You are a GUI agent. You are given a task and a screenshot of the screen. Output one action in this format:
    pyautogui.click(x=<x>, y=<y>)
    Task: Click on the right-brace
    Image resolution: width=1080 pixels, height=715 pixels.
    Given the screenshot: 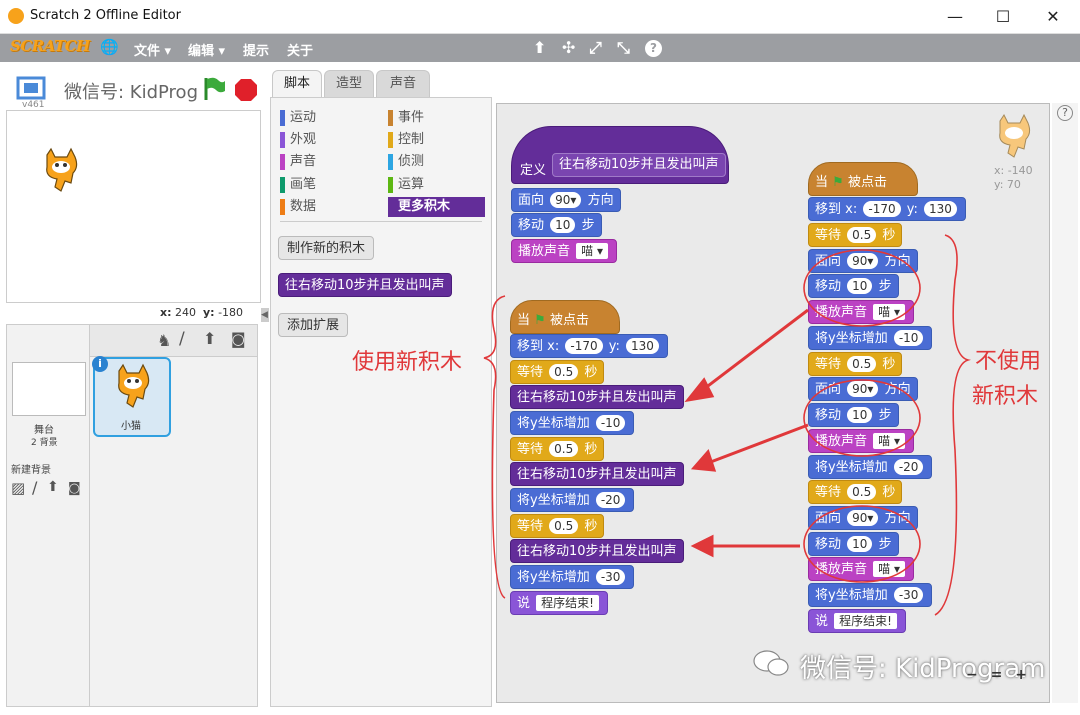 What is the action you would take?
    pyautogui.click(x=952, y=425)
    